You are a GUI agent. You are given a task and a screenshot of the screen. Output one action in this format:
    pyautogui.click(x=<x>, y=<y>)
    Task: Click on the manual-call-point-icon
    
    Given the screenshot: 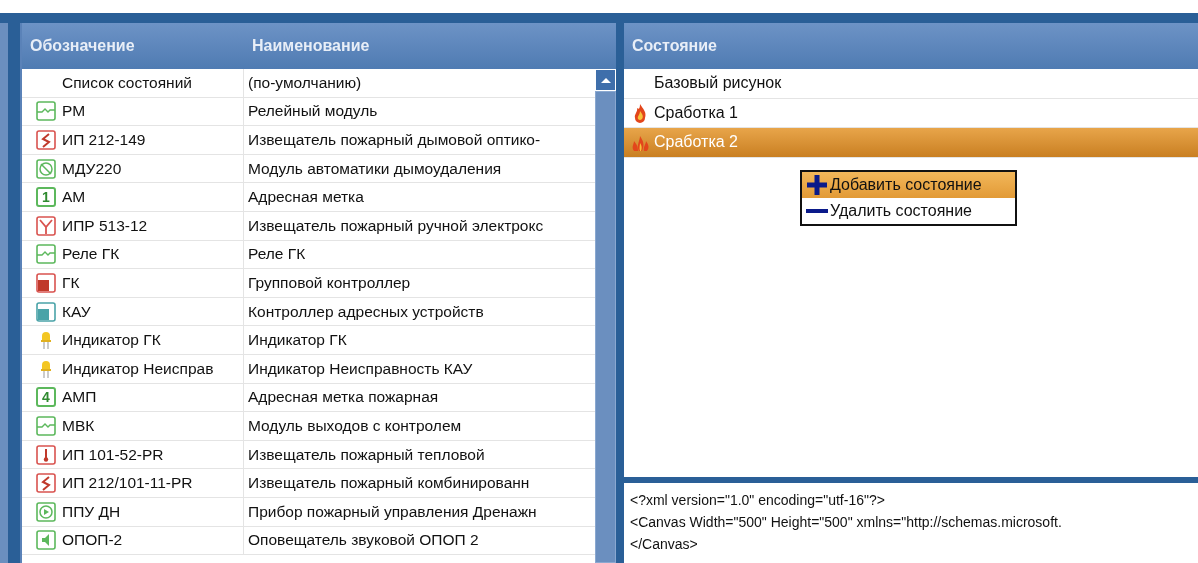 What is the action you would take?
    pyautogui.click(x=46, y=225)
    